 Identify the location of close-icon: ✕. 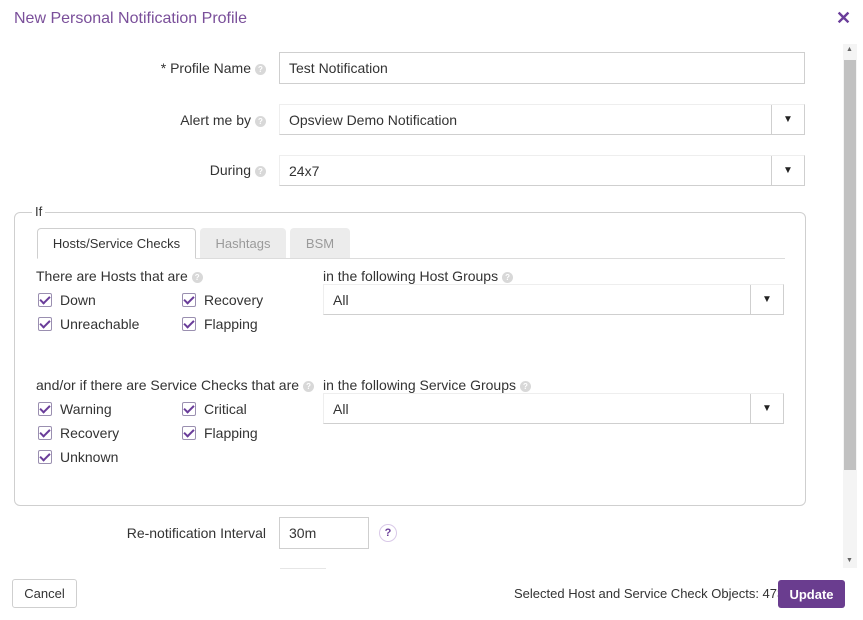
(843, 18).